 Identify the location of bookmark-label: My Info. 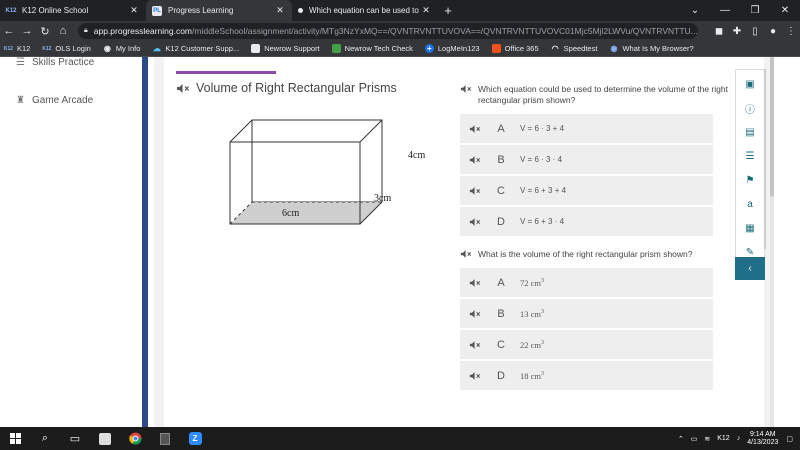
(128, 48).